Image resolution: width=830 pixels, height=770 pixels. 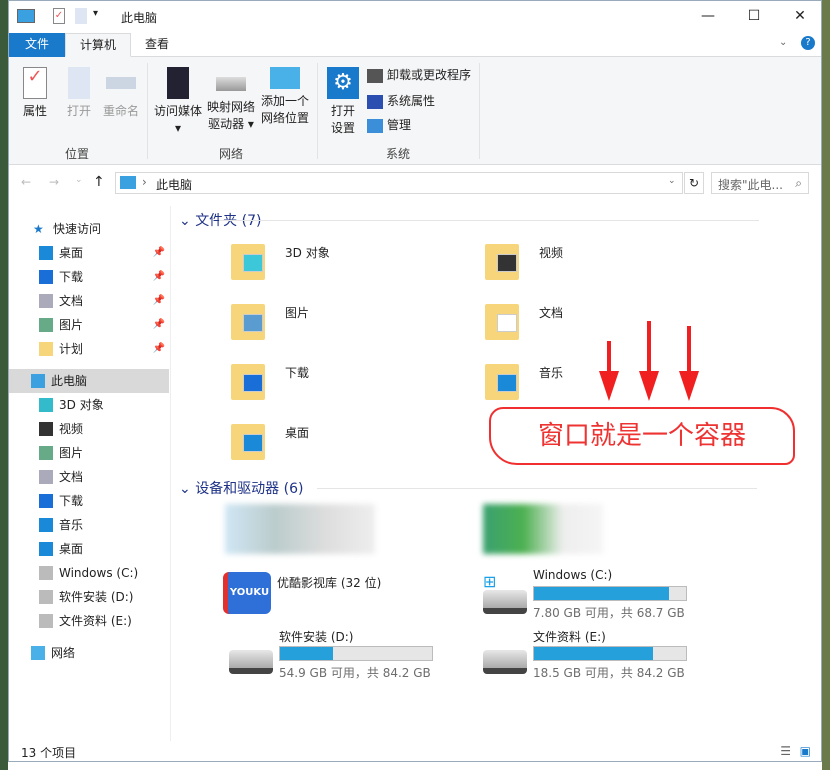 What do you see at coordinates (71, 301) in the screenshot?
I see `nav-item-label: 文档` at bounding box center [71, 301].